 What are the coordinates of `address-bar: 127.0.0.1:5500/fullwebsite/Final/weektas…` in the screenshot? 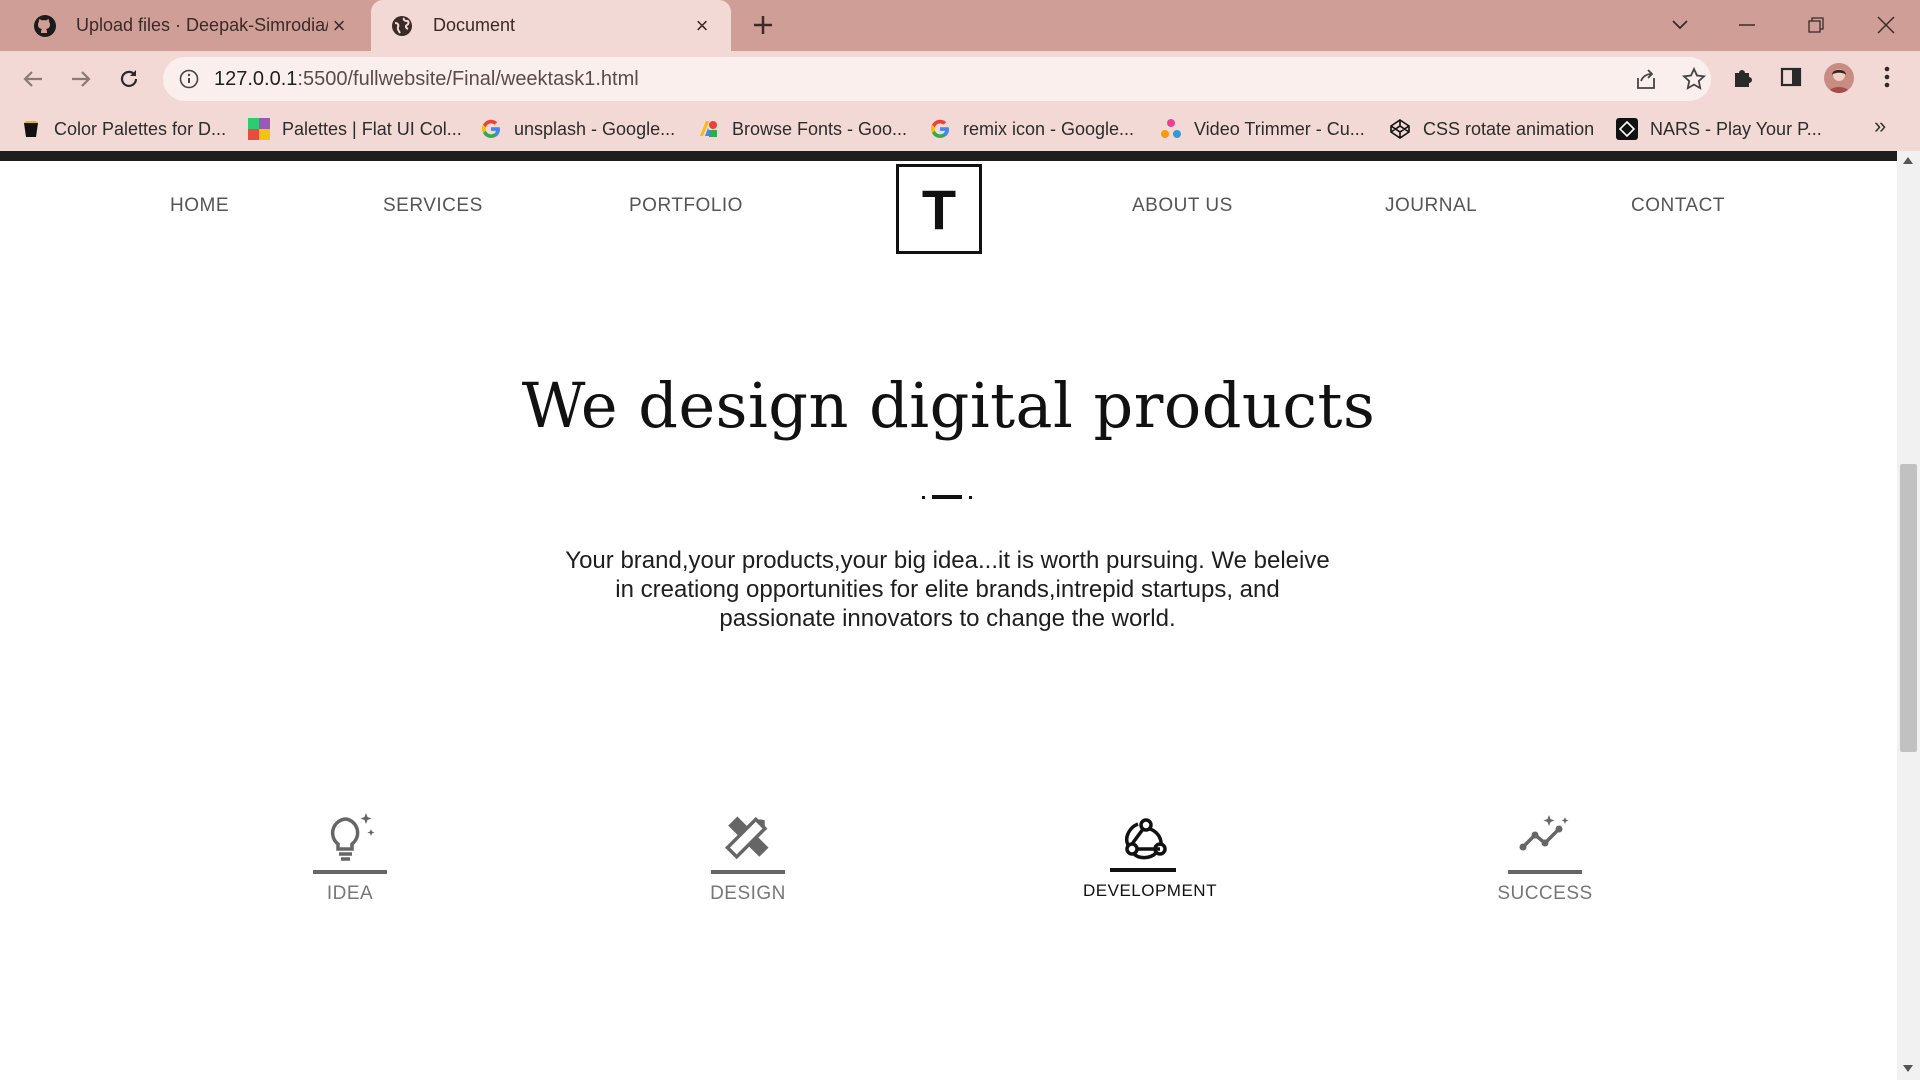 It's located at (937, 79).